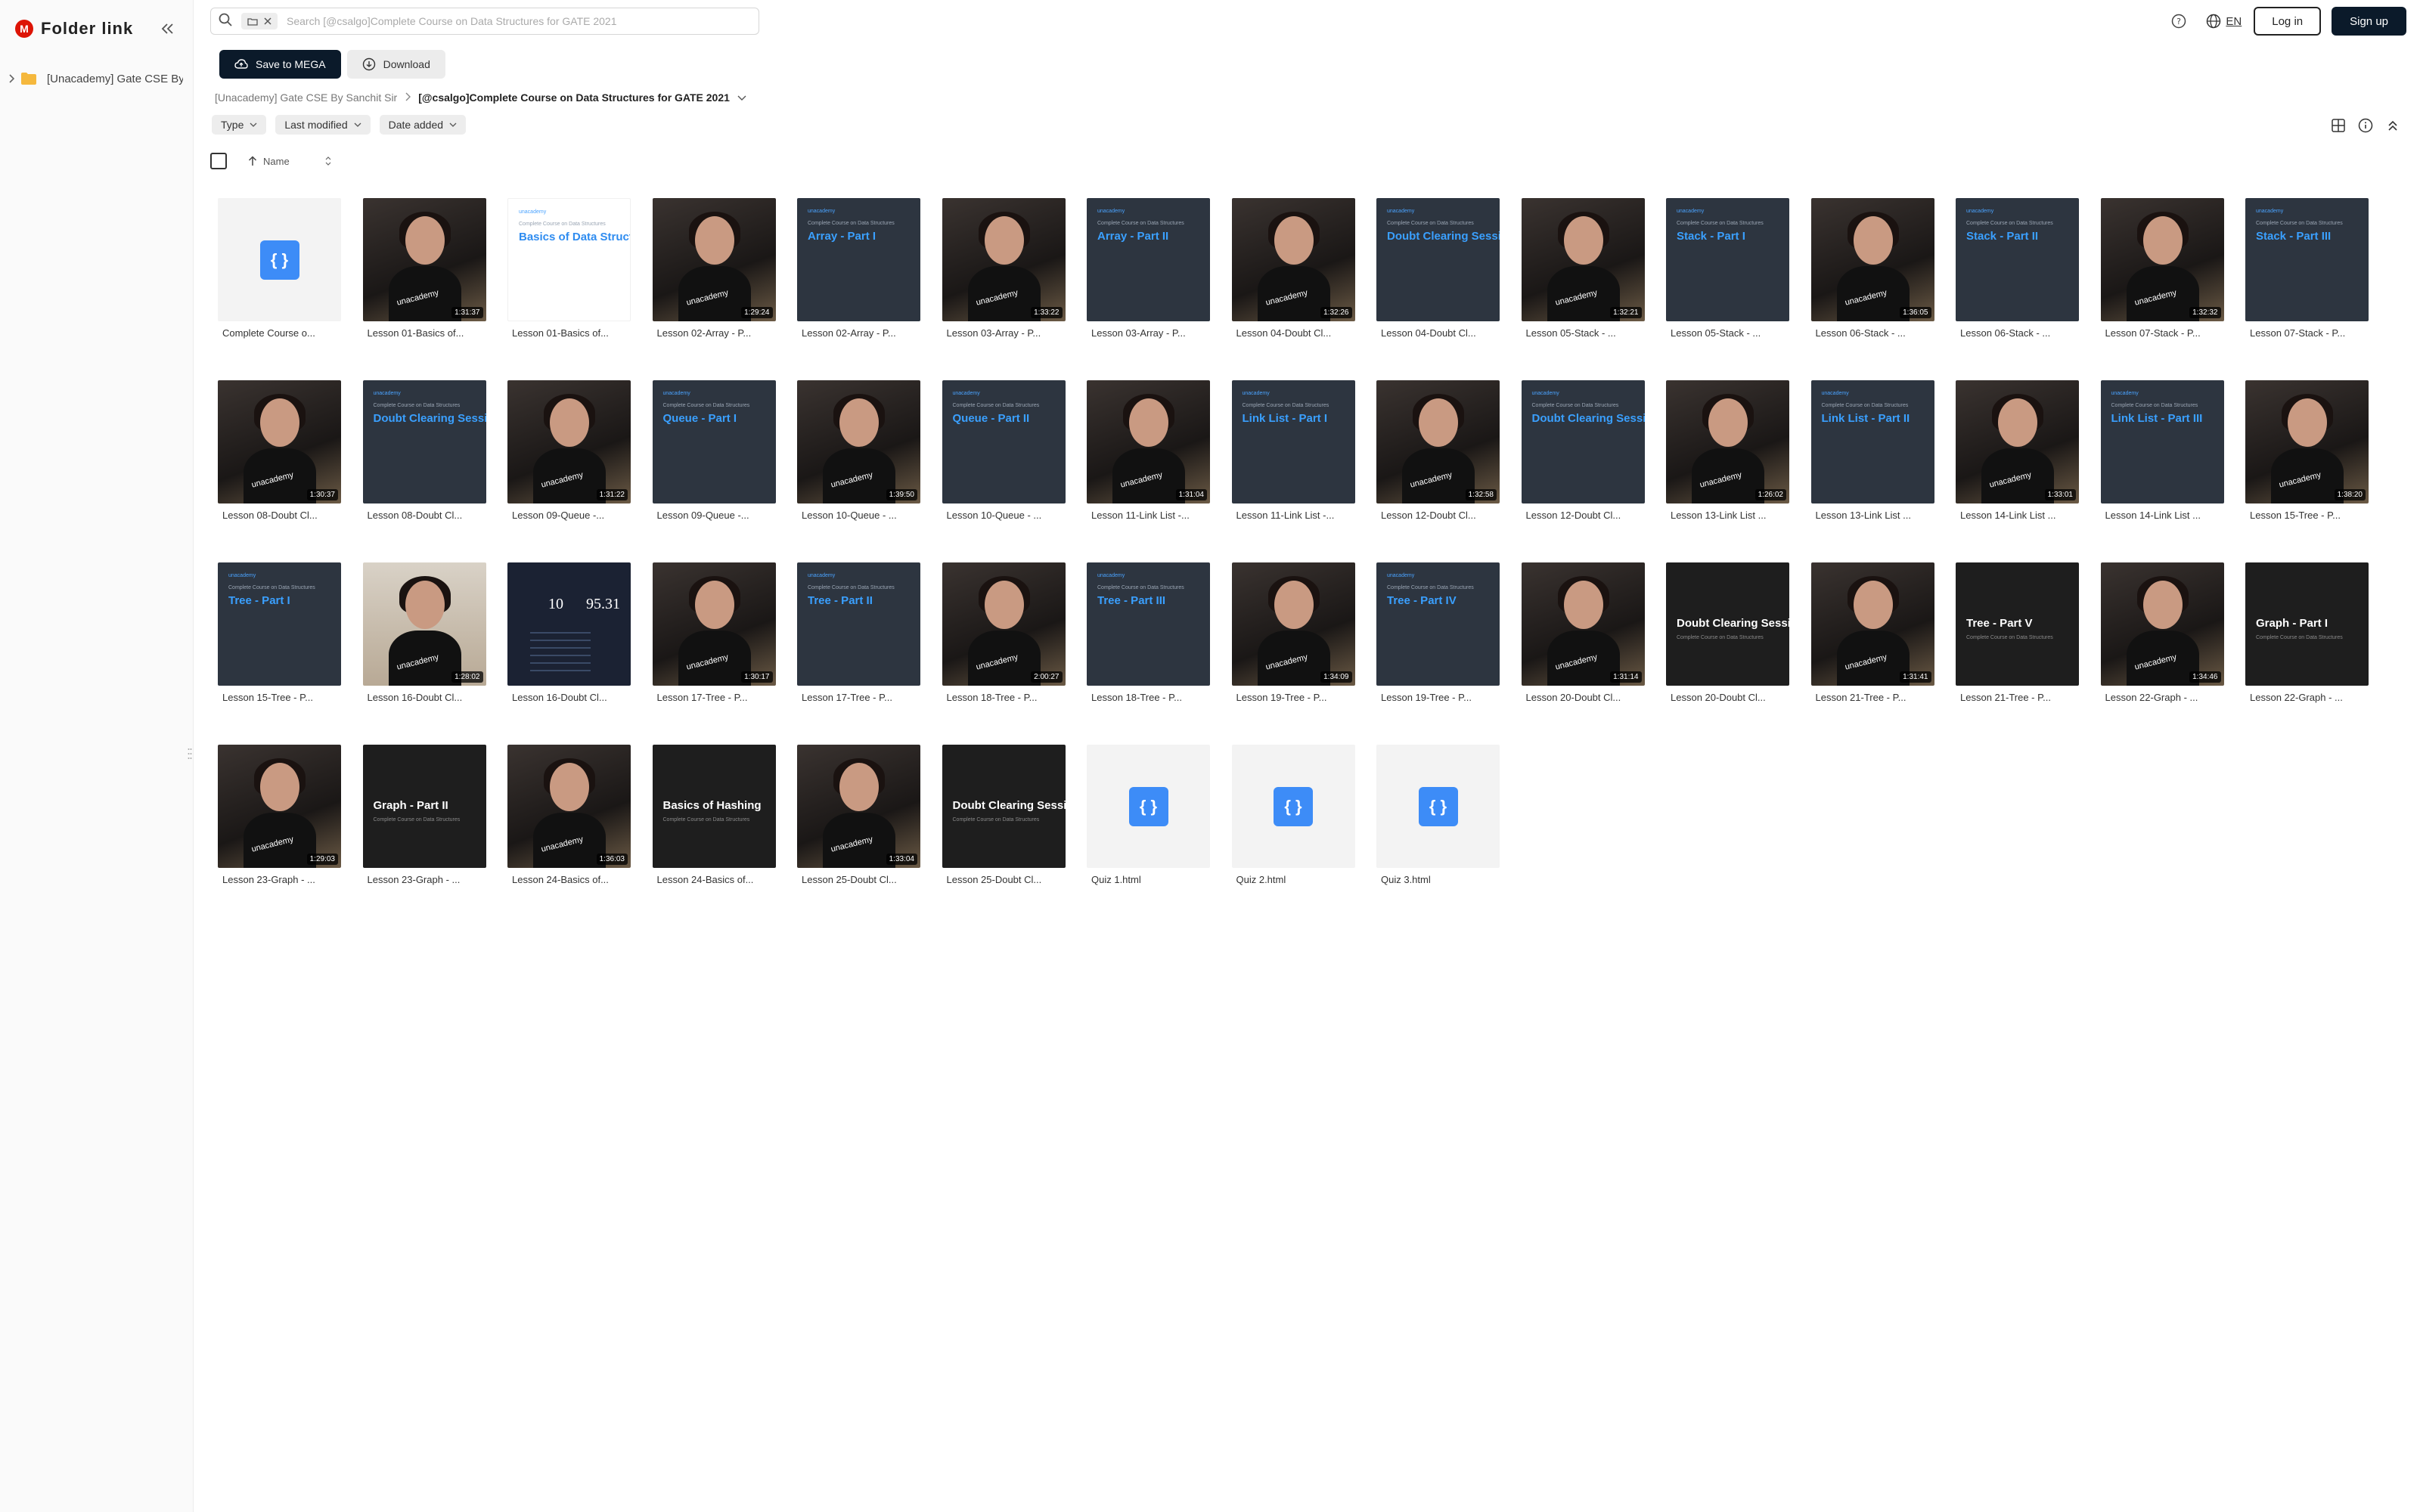  What do you see at coordinates (267, 21) in the screenshot?
I see `close-icon` at bounding box center [267, 21].